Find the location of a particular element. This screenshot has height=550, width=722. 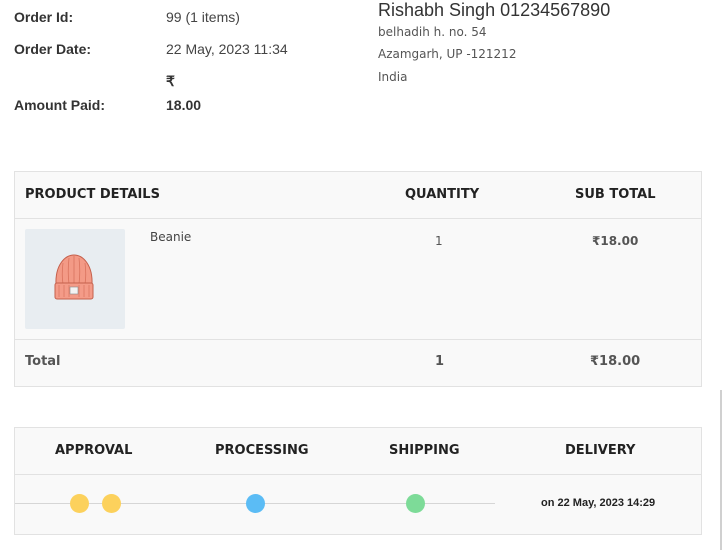

stage-delivery: DELIVERY is located at coordinates (600, 450).